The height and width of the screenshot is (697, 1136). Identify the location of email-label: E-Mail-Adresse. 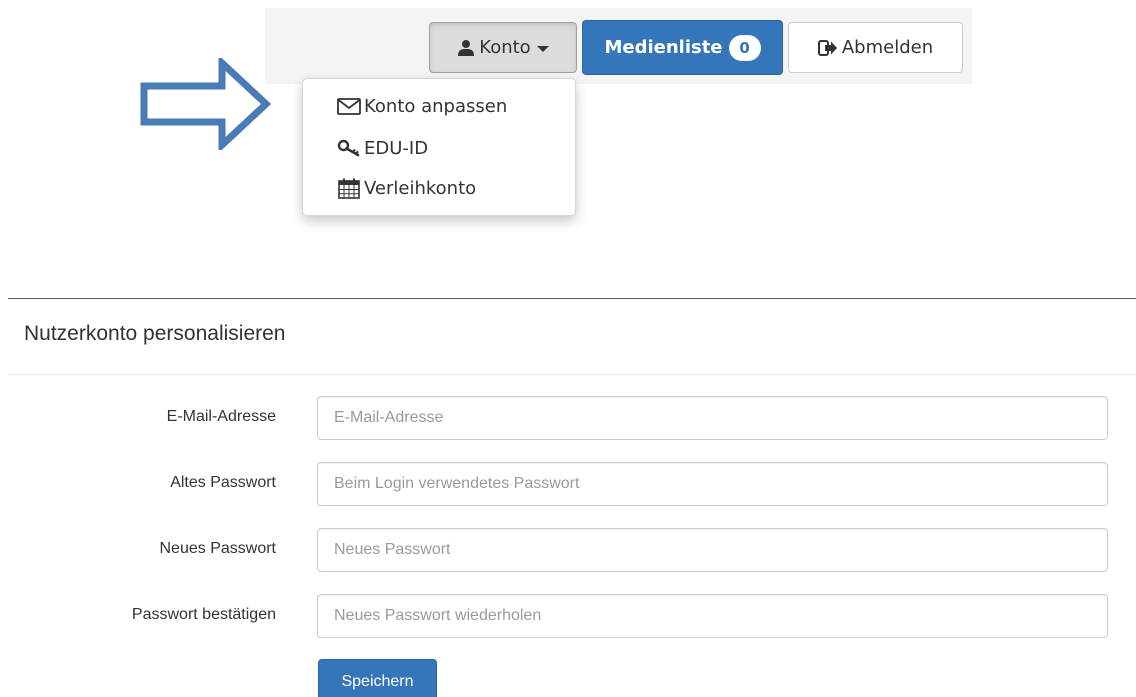
(221, 416).